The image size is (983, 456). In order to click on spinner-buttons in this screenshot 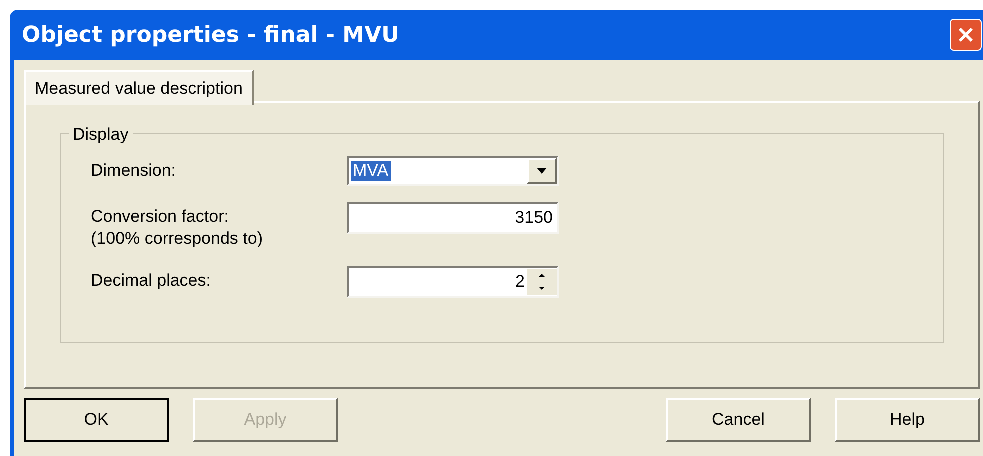, I will do `click(542, 282)`.